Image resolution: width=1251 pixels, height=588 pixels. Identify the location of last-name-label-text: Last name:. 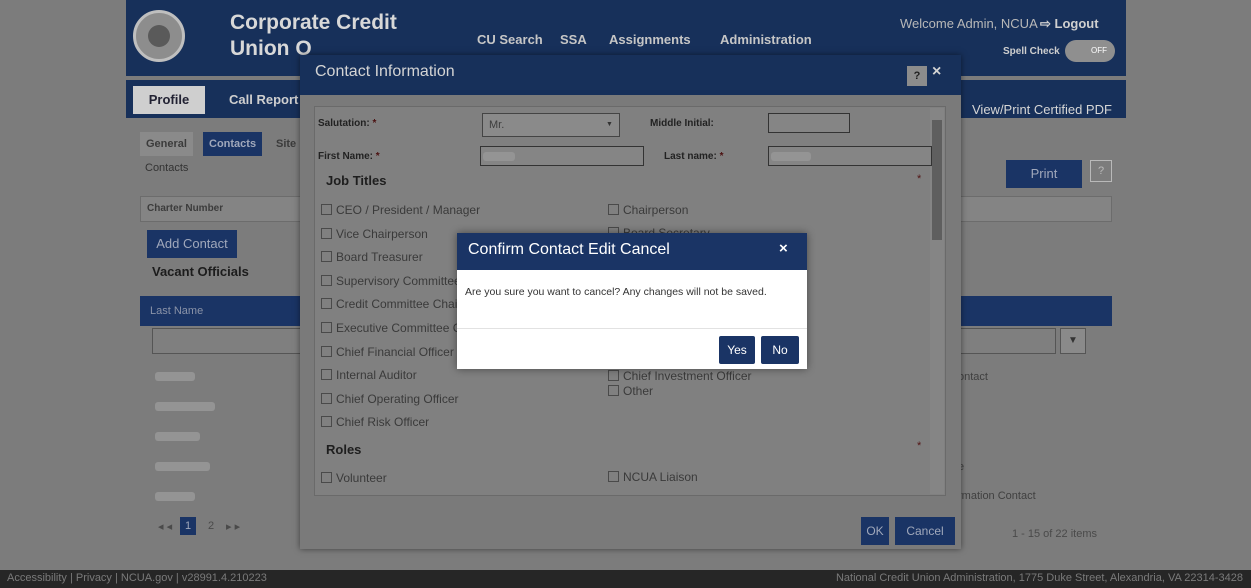
(690, 156).